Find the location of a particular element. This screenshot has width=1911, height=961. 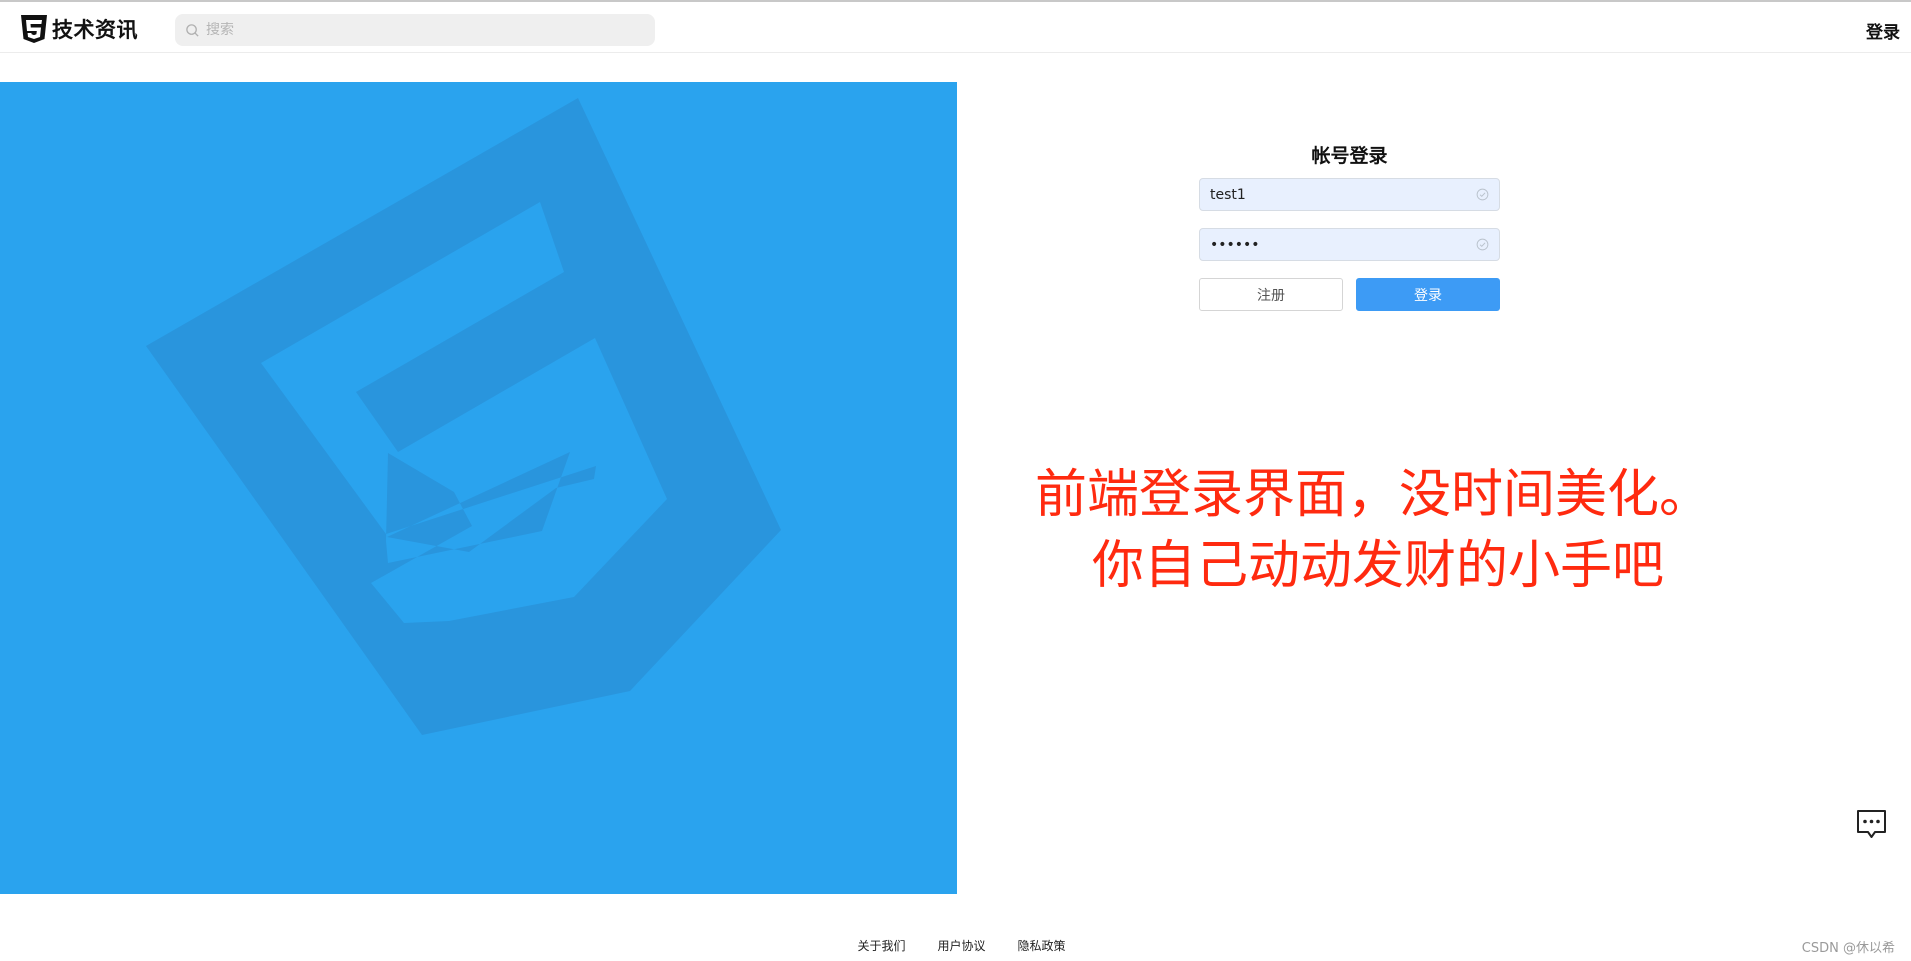

footer-link-privacy: 隐私政策 is located at coordinates (1042, 945).